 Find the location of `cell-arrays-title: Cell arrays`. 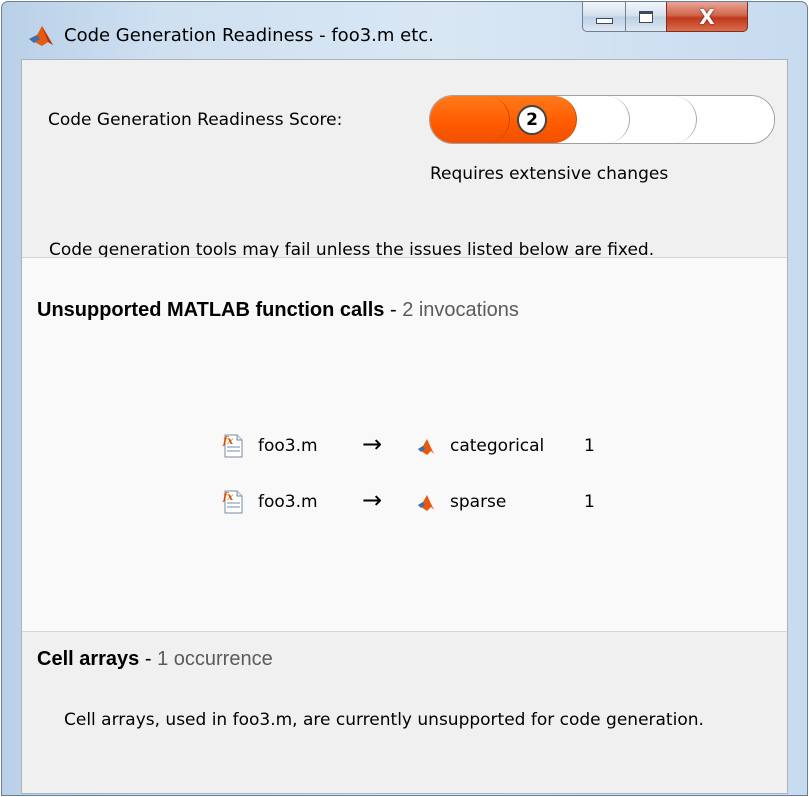

cell-arrays-title: Cell arrays is located at coordinates (88, 659).